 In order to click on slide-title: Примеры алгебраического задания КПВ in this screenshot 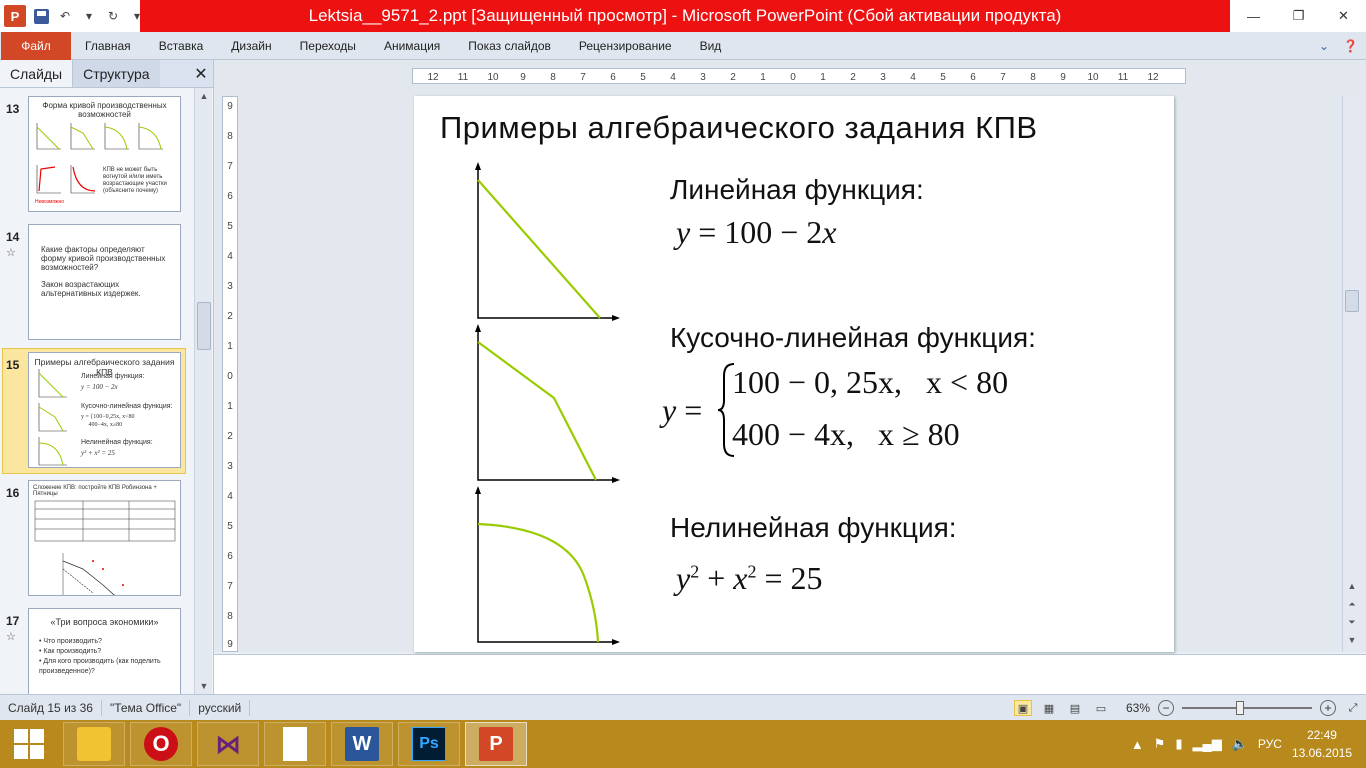, I will do `click(739, 128)`.